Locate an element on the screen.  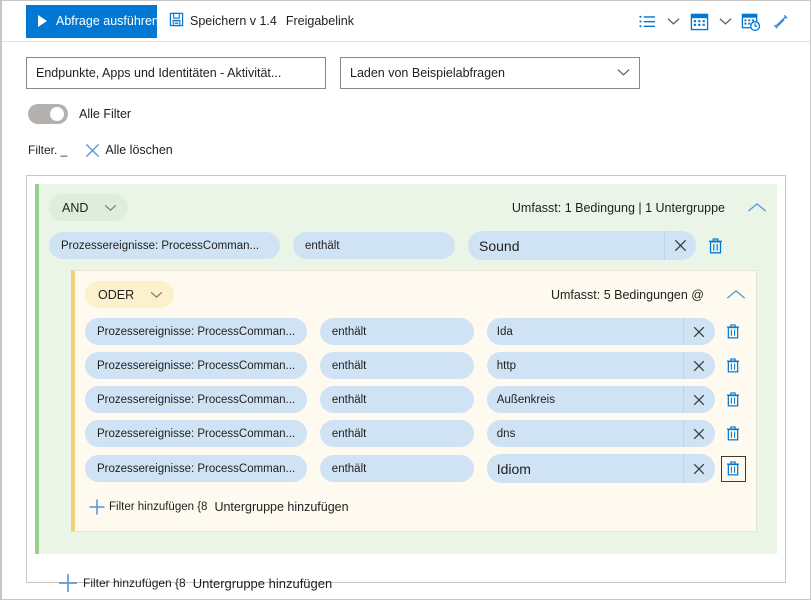
list-chevron-down-icon is located at coordinates (673, 22).